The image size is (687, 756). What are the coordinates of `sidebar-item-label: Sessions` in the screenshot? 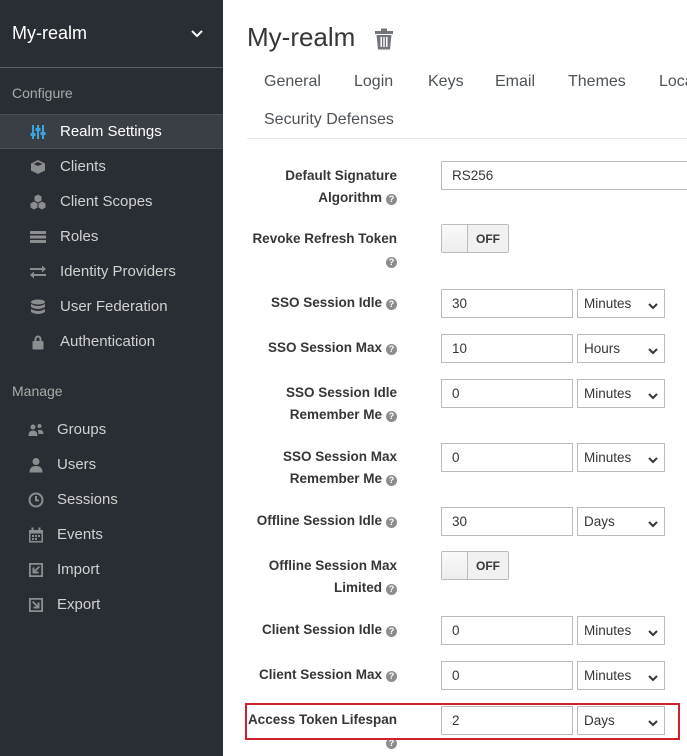 It's located at (87, 499).